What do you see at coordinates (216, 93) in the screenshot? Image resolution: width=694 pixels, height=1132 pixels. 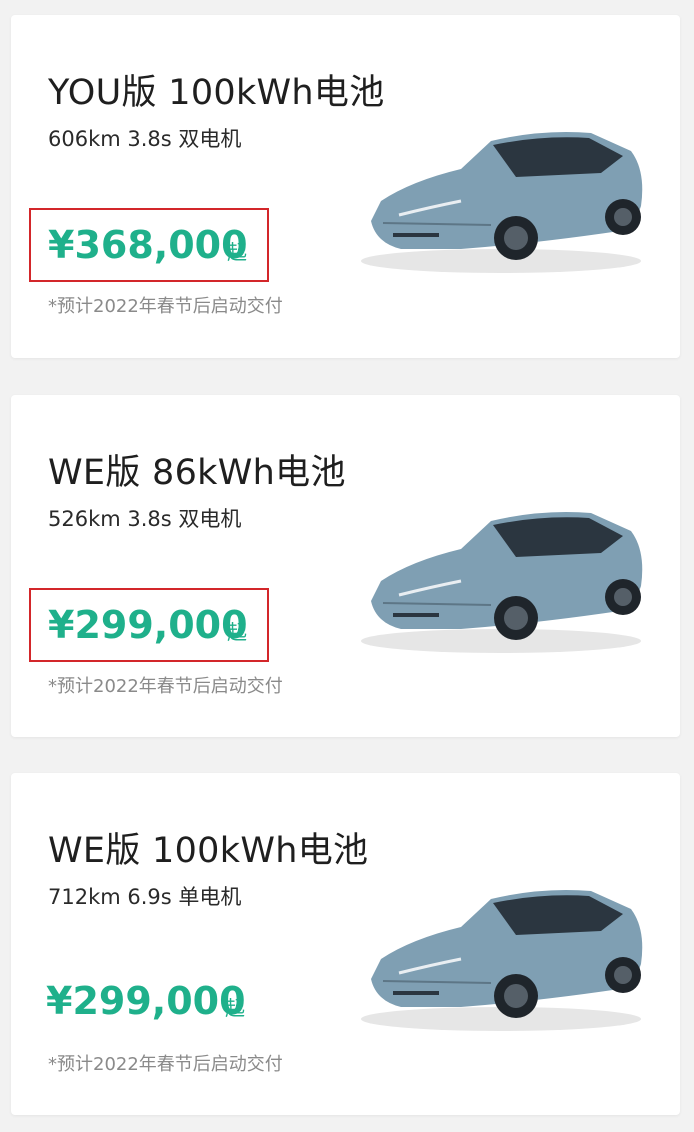 I see `version-title: YOU版 100kWh电池` at bounding box center [216, 93].